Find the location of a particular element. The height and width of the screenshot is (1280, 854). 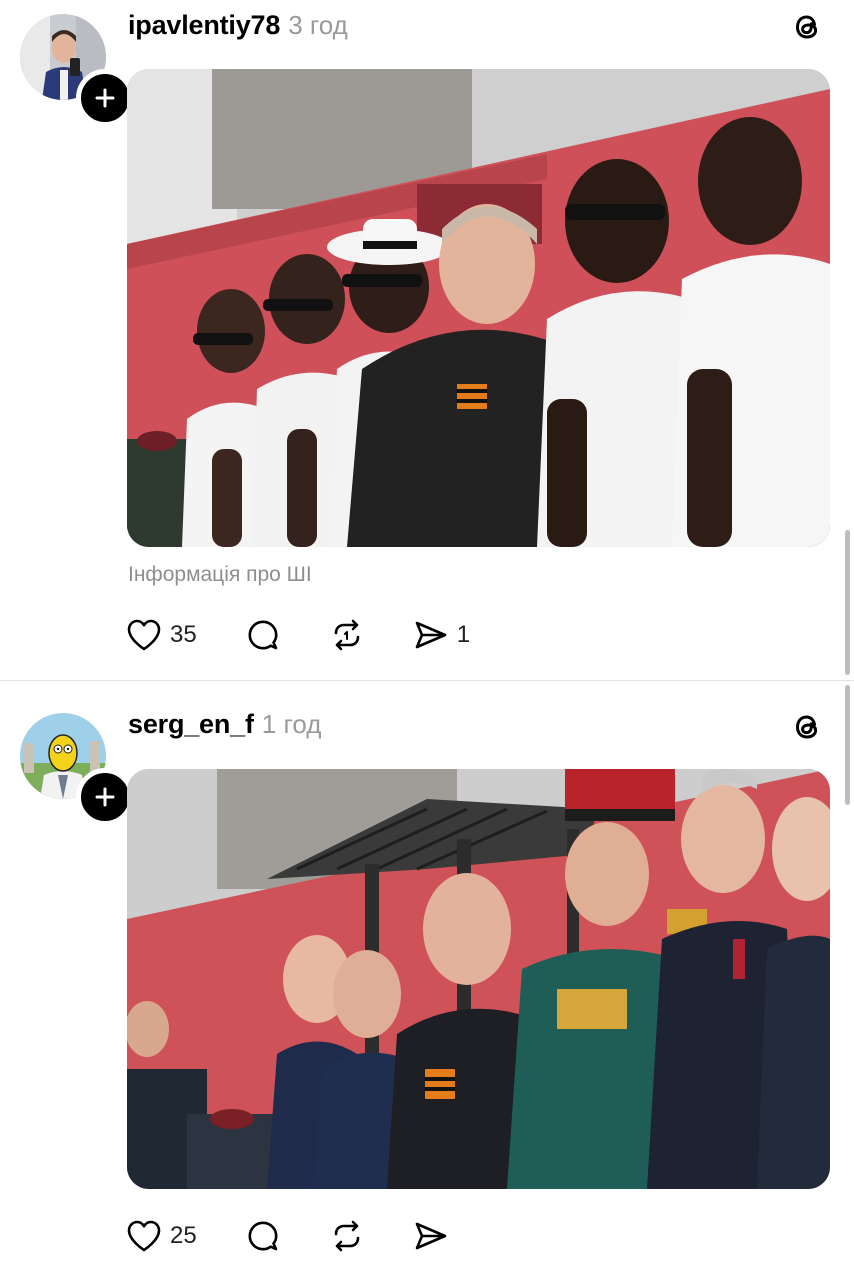

share-button is located at coordinates (431, 1236).